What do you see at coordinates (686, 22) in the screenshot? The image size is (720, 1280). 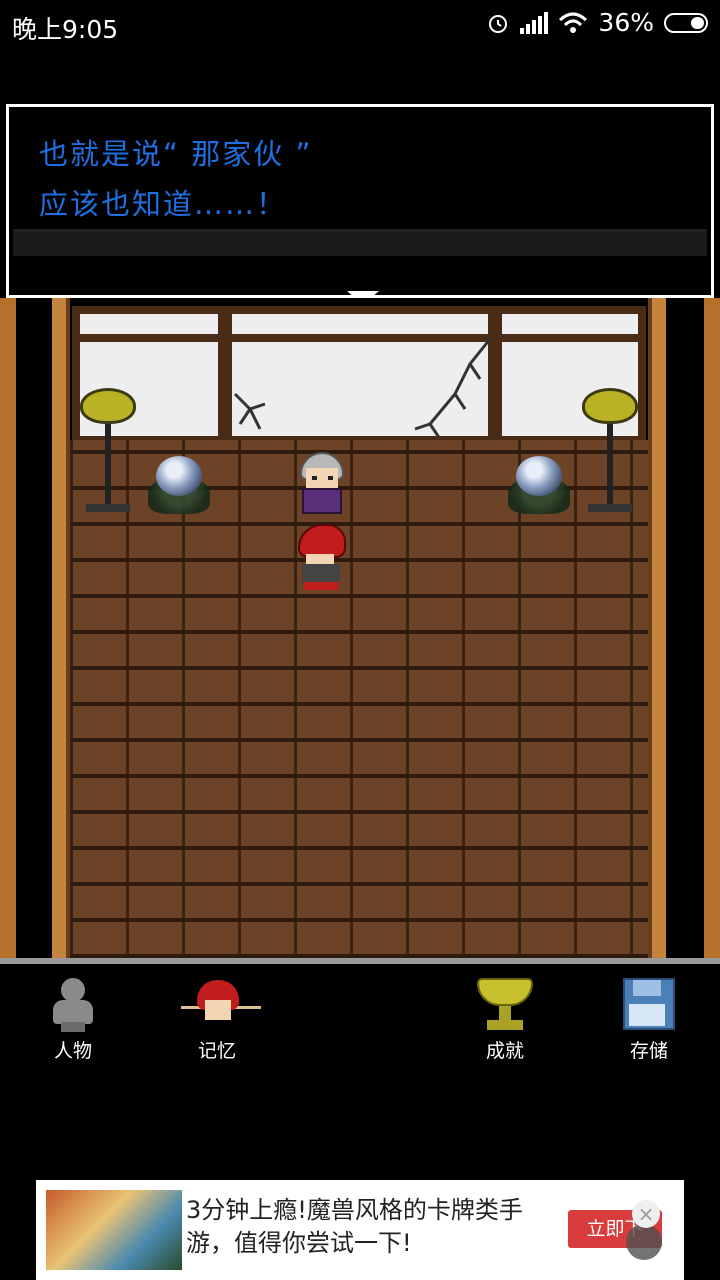 I see `battery-icon` at bounding box center [686, 22].